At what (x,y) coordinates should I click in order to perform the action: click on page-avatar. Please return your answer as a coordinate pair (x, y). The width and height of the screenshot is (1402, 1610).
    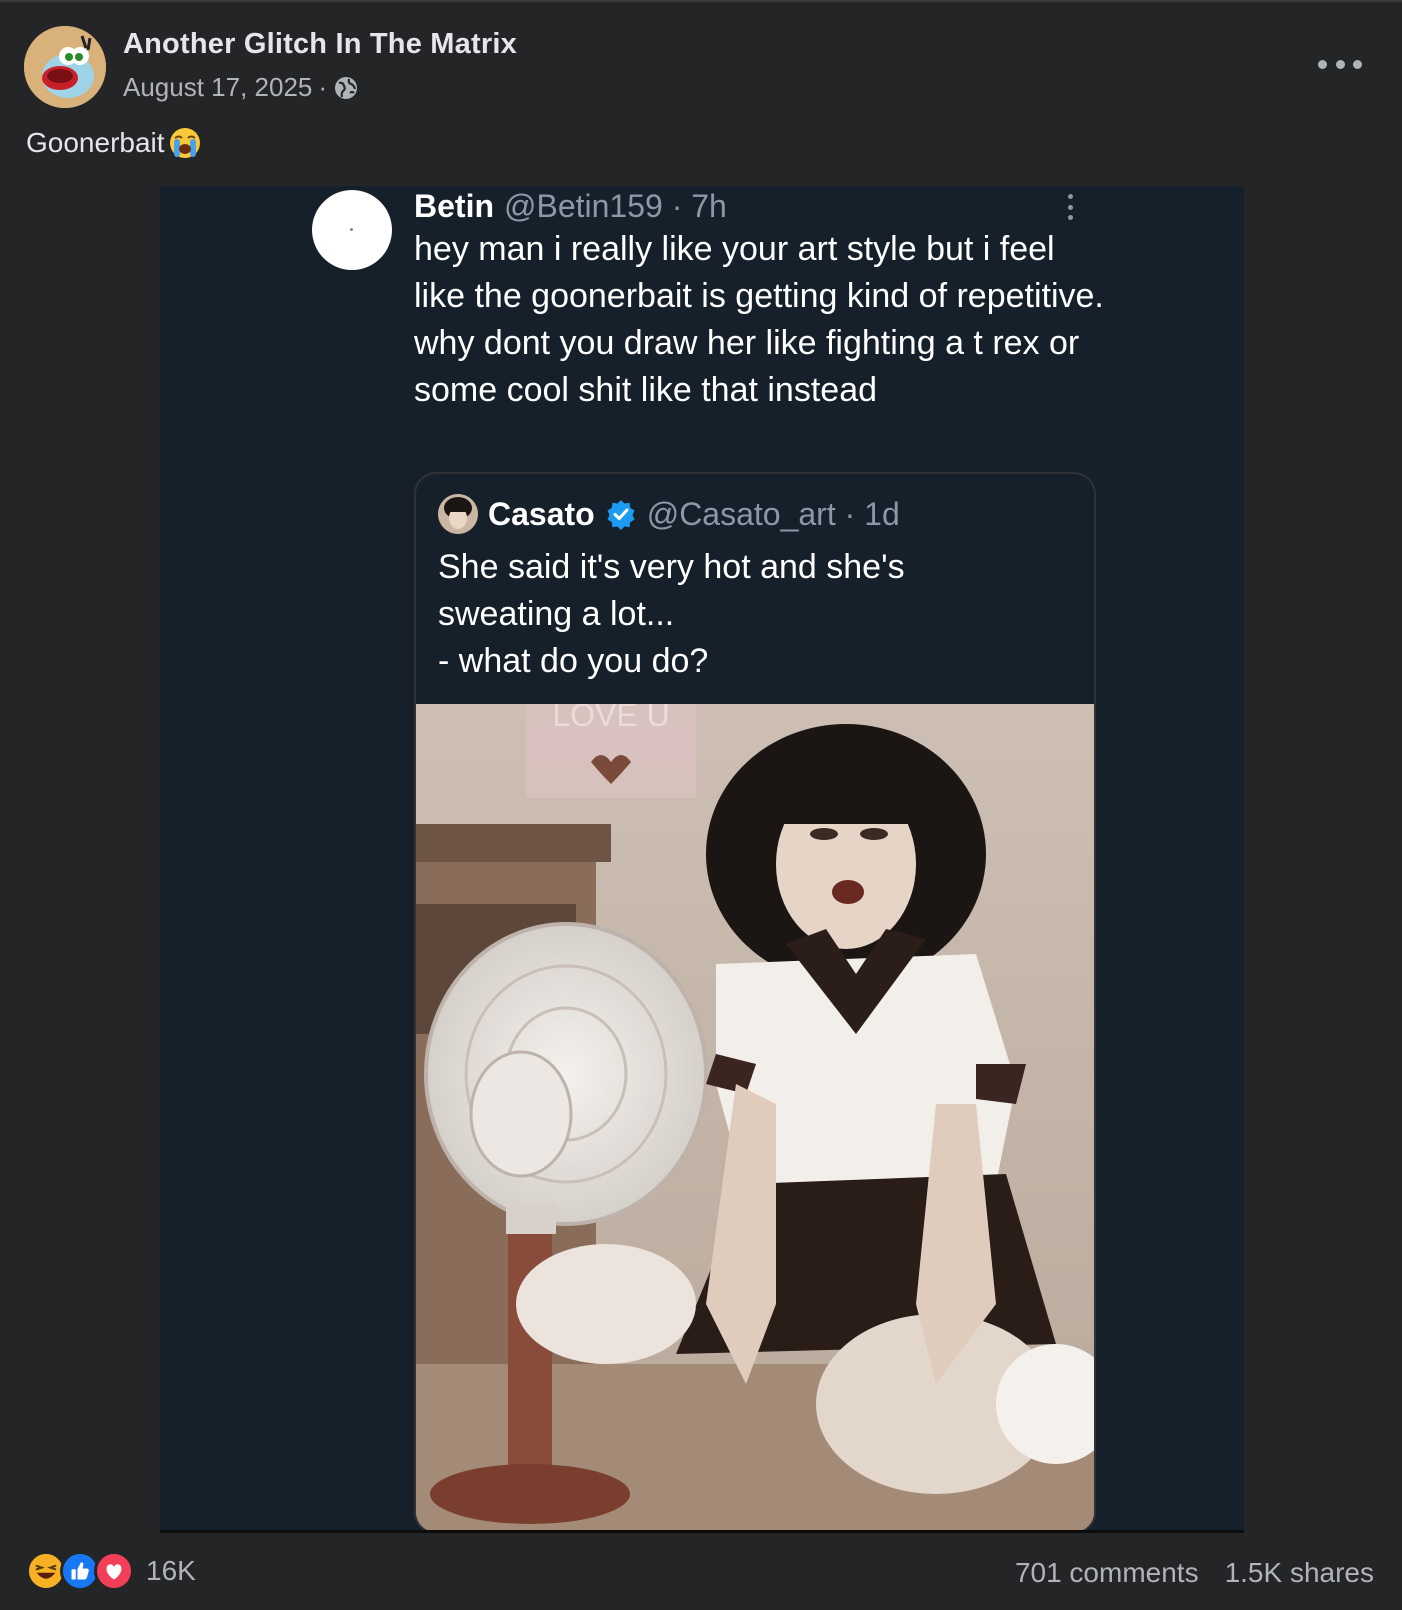
    Looking at the image, I should click on (65, 67).